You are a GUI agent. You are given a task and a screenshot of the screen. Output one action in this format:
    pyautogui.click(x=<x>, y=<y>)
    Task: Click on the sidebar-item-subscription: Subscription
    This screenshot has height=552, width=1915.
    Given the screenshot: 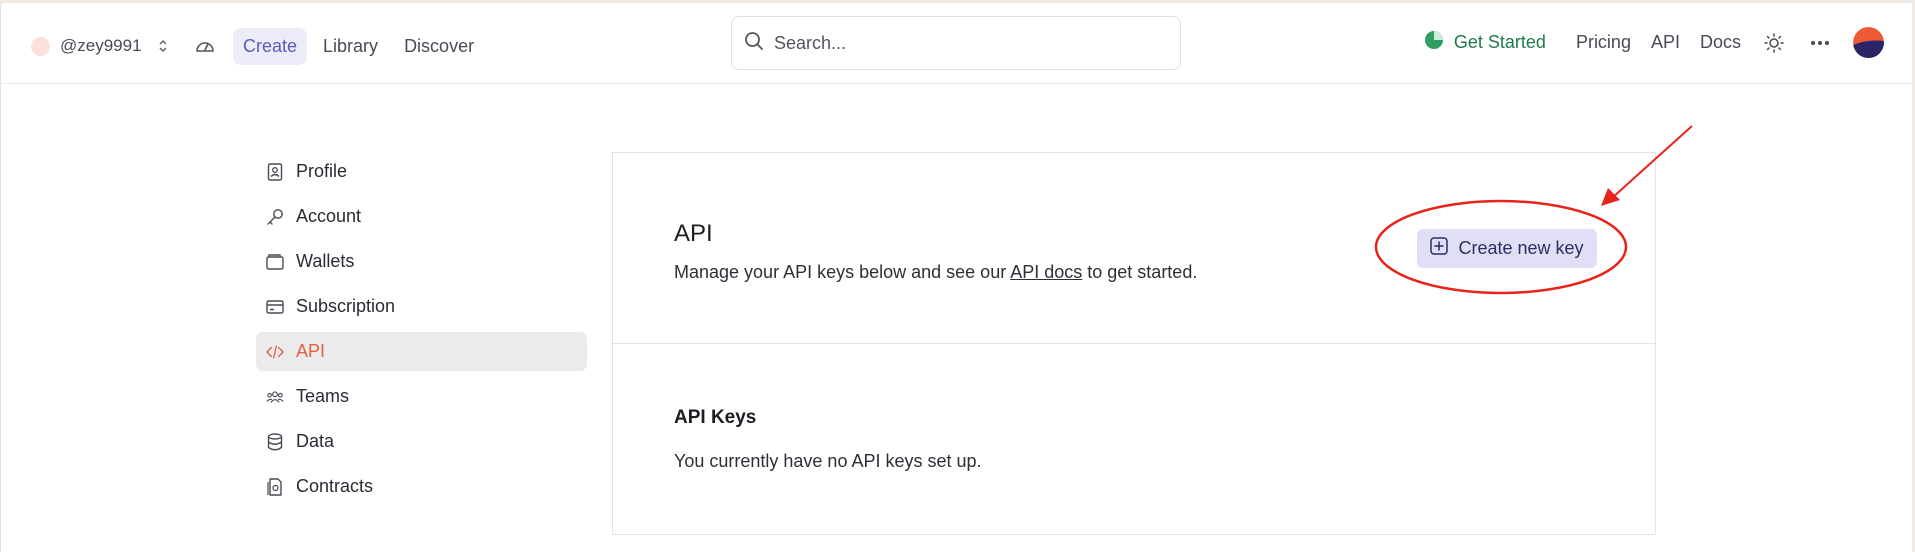 What is the action you would take?
    pyautogui.click(x=421, y=306)
    